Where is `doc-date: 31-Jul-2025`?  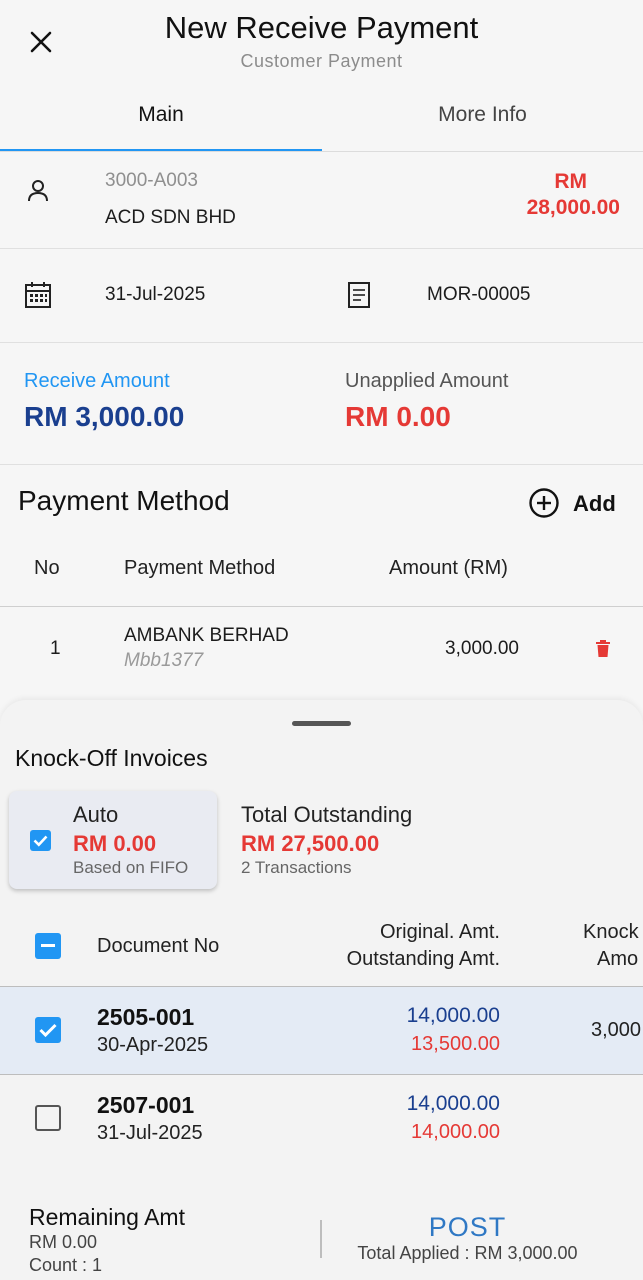
doc-date: 31-Jul-2025 is located at coordinates (155, 295).